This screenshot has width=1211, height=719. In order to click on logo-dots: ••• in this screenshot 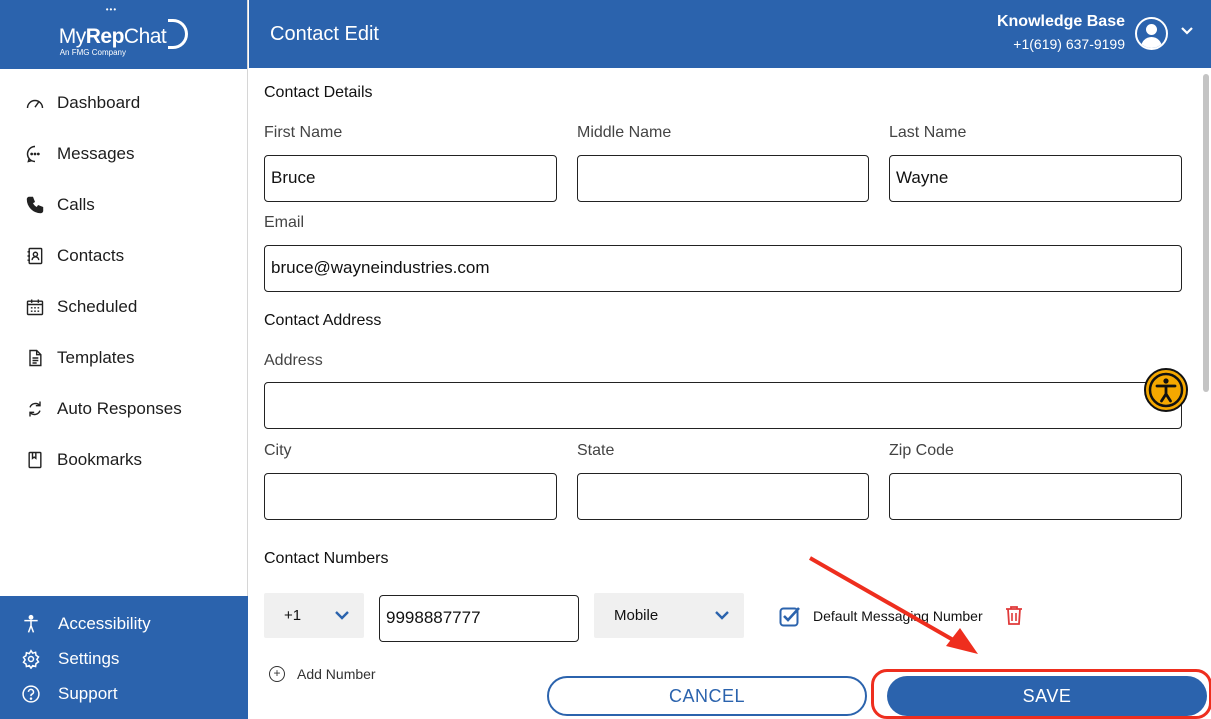, I will do `click(111, 9)`.